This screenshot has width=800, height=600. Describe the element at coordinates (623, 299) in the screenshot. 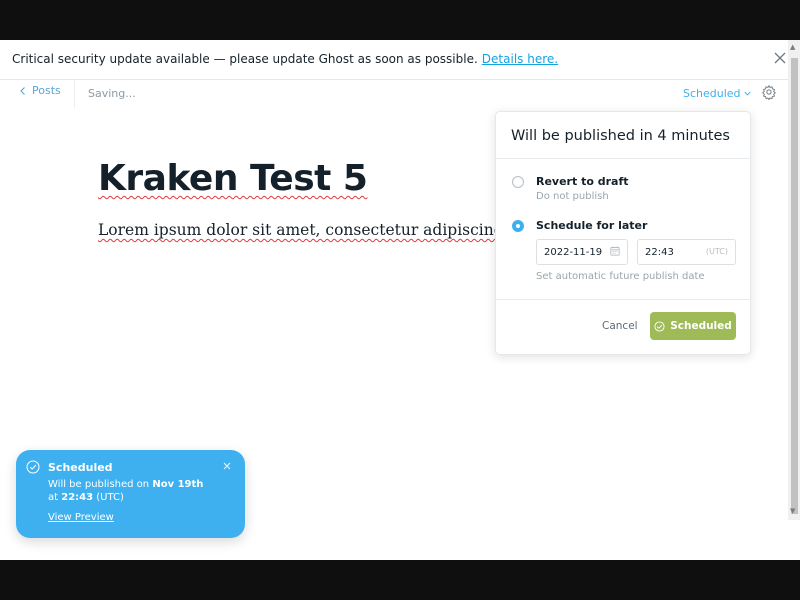

I see `publish-menu-divider-bottom` at that location.